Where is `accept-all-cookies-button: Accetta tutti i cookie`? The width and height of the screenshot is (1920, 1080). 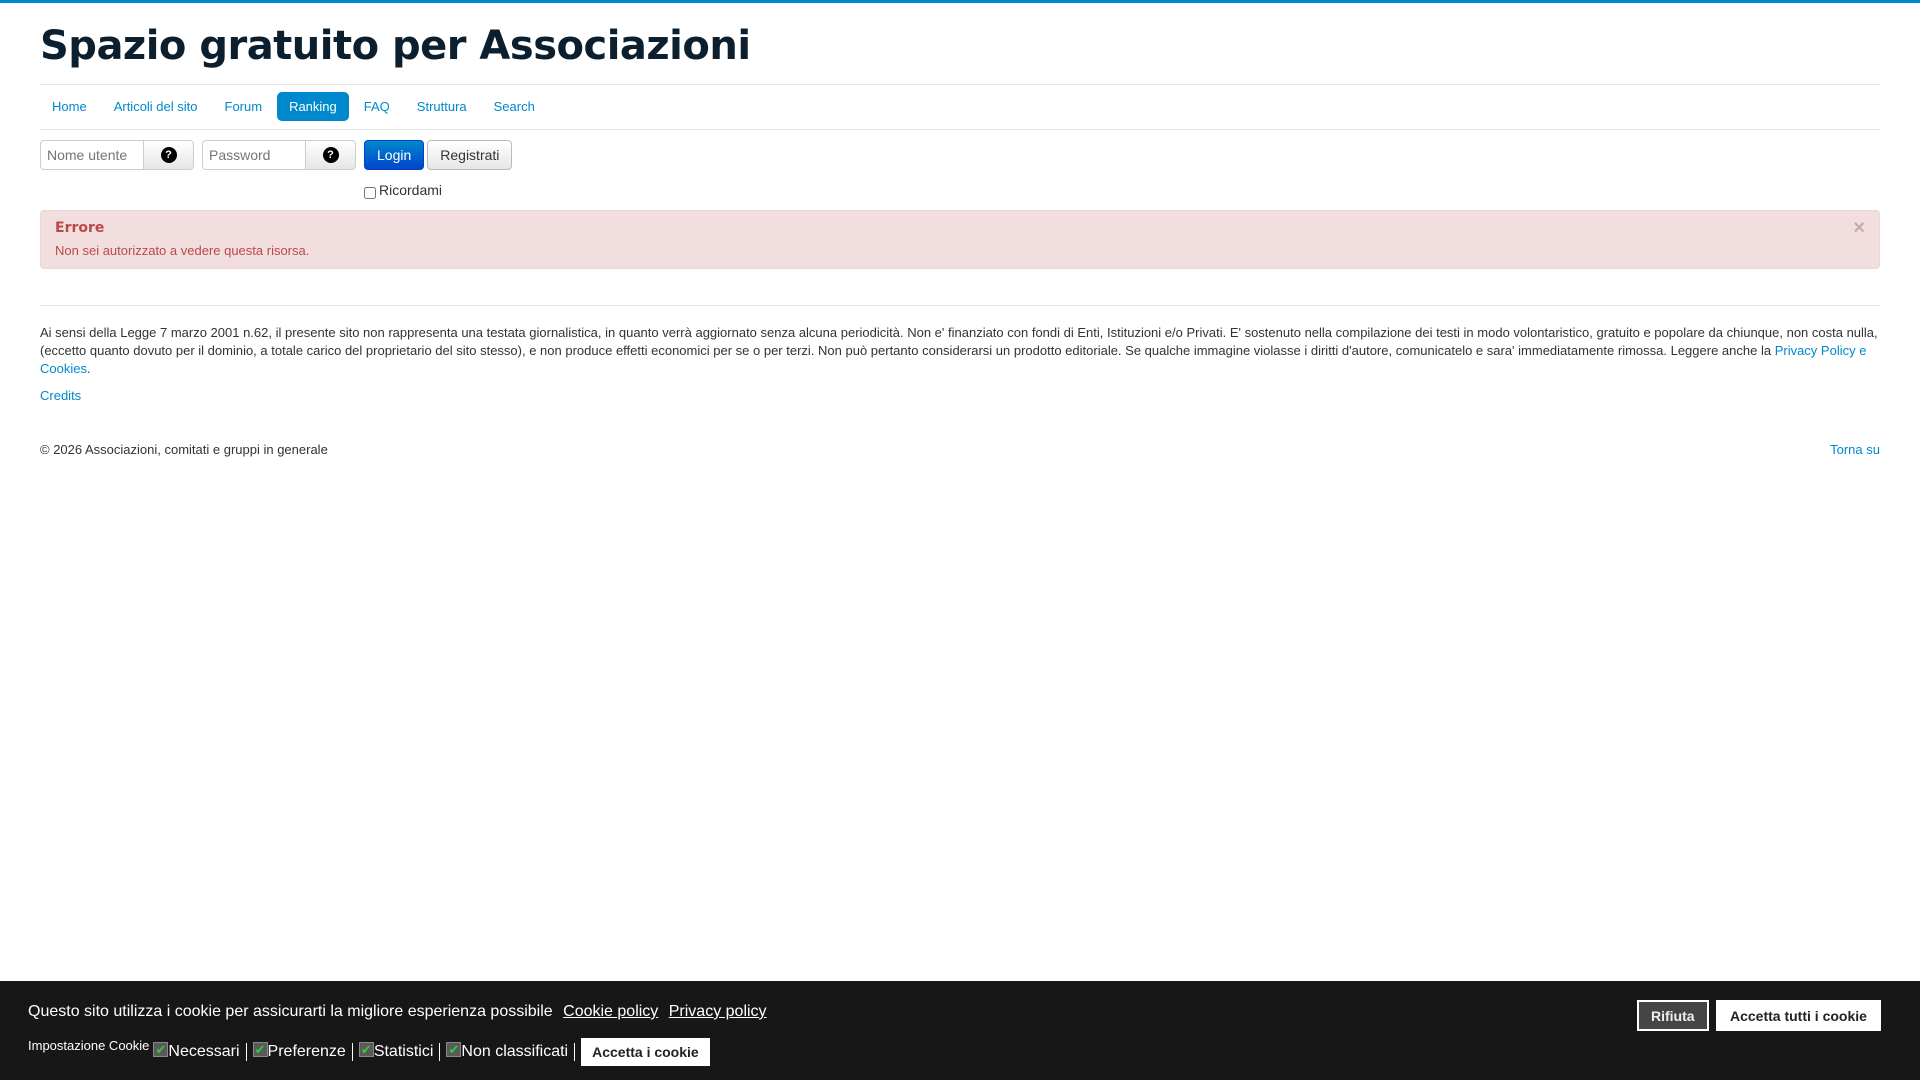 accept-all-cookies-button: Accetta tutti i cookie is located at coordinates (1798, 1015).